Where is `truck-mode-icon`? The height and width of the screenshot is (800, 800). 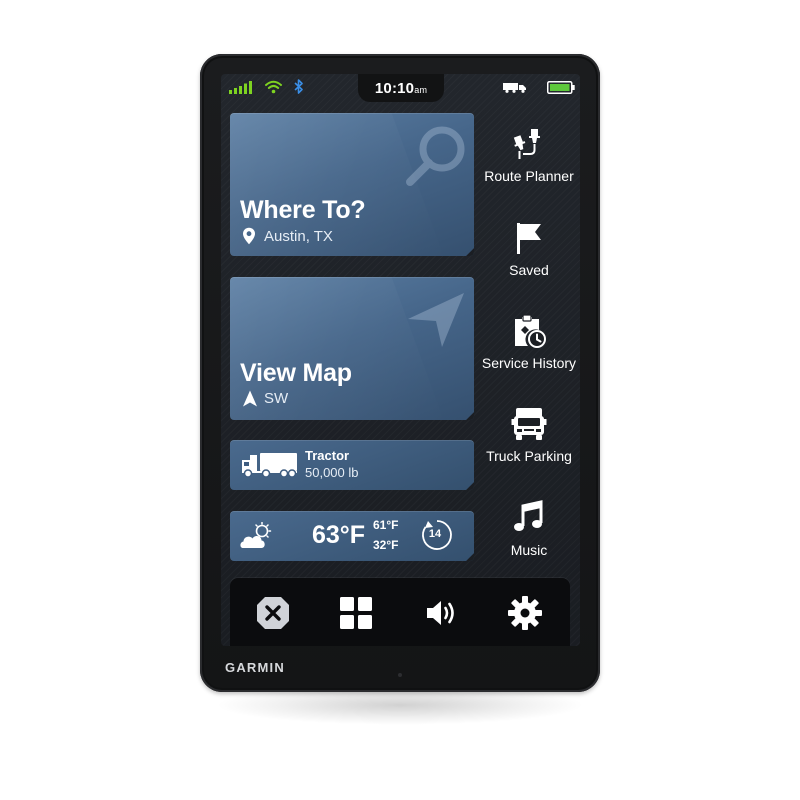 truck-mode-icon is located at coordinates (514, 88).